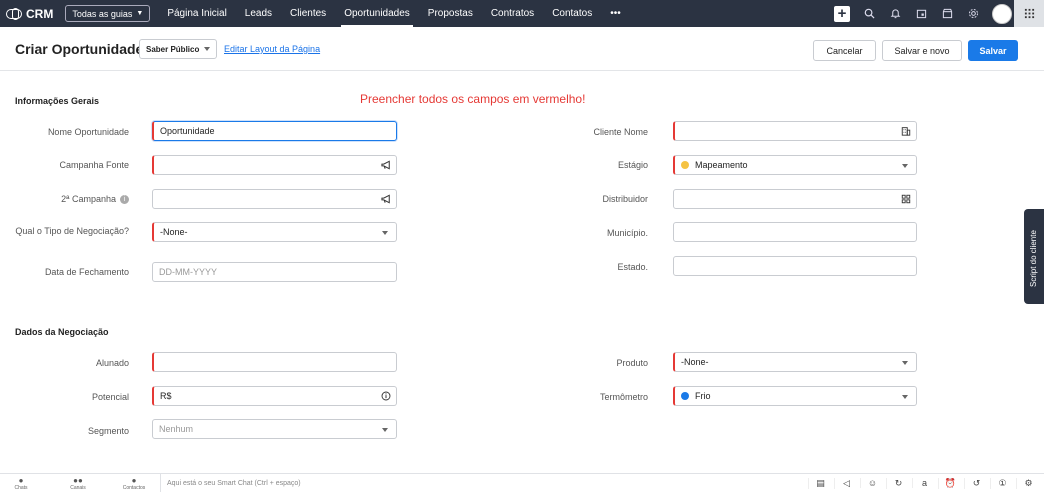 Image resolution: width=1044 pixels, height=492 pixels. I want to click on cancel-button: Cancelar, so click(844, 50).